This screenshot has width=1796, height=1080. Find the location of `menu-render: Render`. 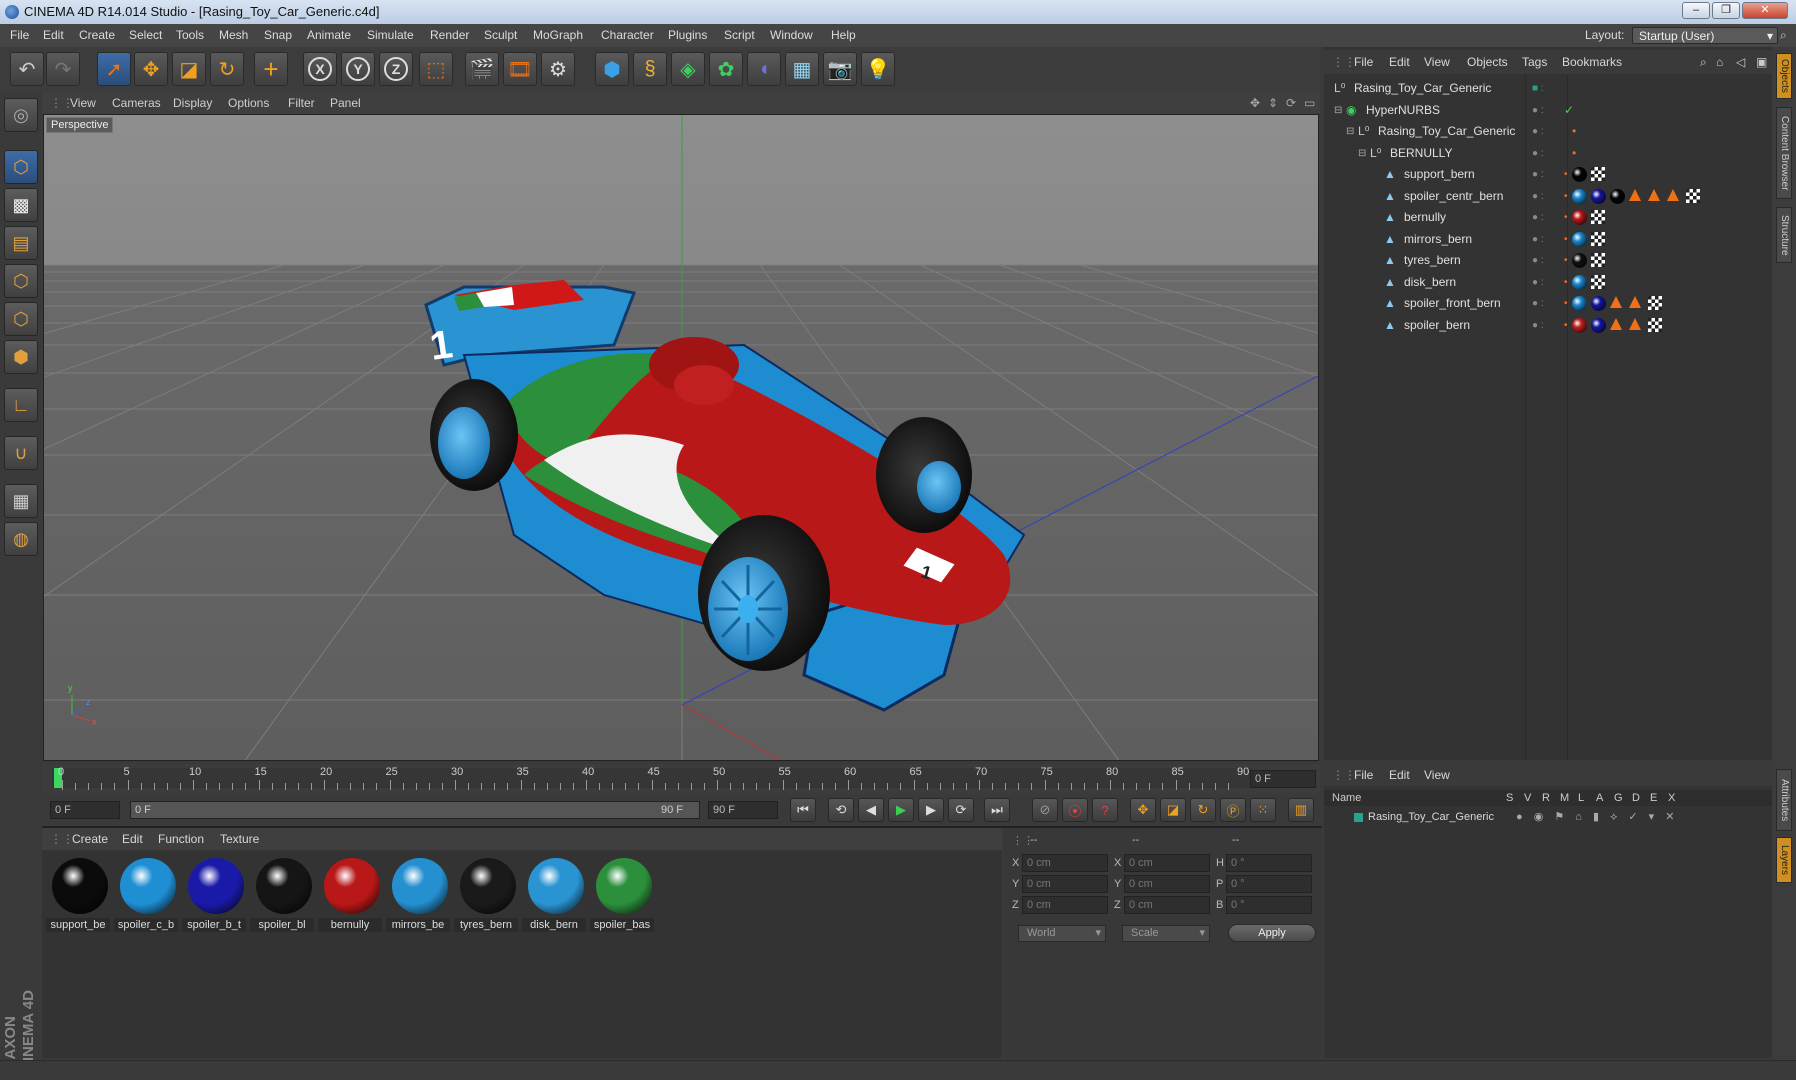

menu-render: Render is located at coordinates (449, 35).